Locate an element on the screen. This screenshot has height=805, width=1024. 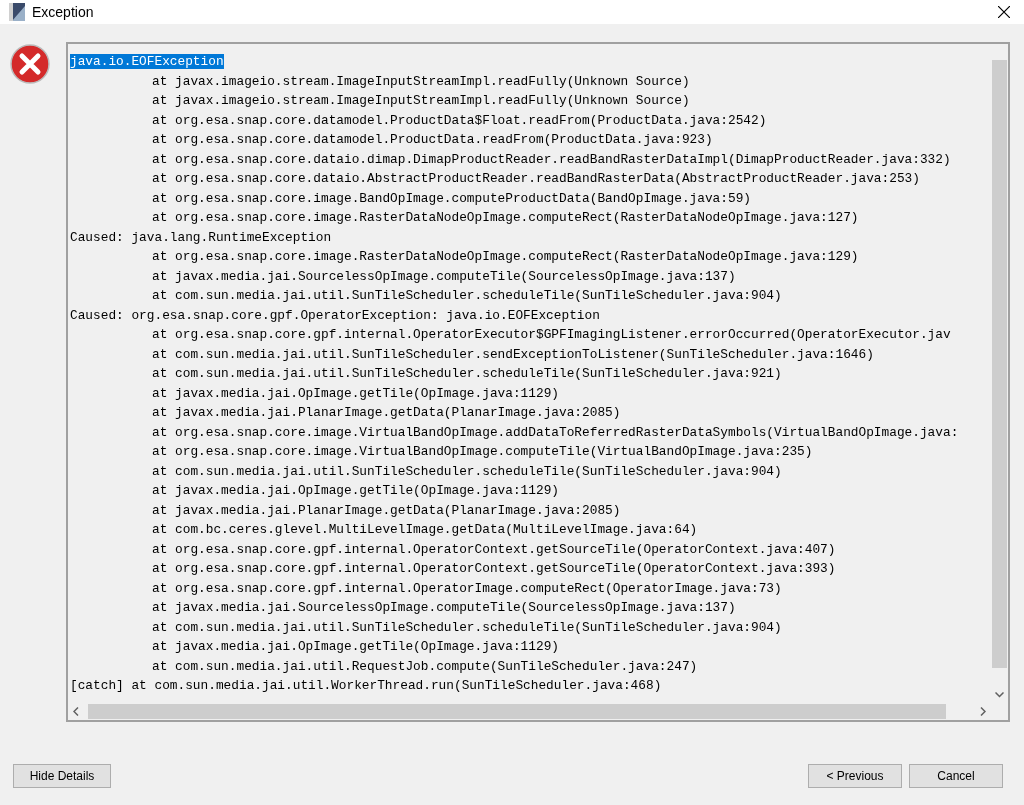
stack-trace-line: [catch] at com.sun.media.jai.util.WorkerThread.run(SunTileScheduler.java:468) is located at coordinates (366, 685).